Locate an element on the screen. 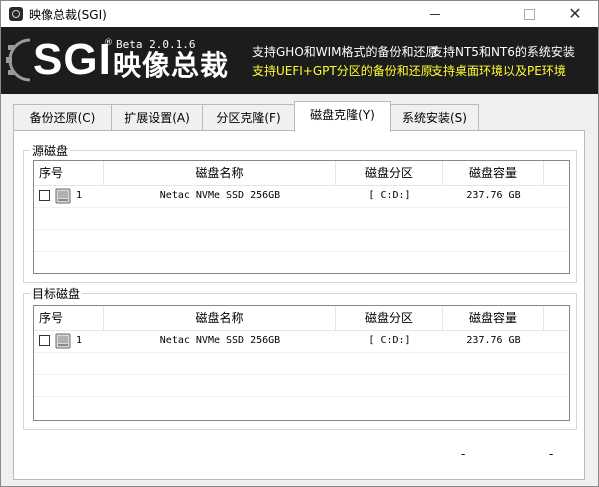 The width and height of the screenshot is (599, 487). registered-mark: ® is located at coordinates (108, 43).